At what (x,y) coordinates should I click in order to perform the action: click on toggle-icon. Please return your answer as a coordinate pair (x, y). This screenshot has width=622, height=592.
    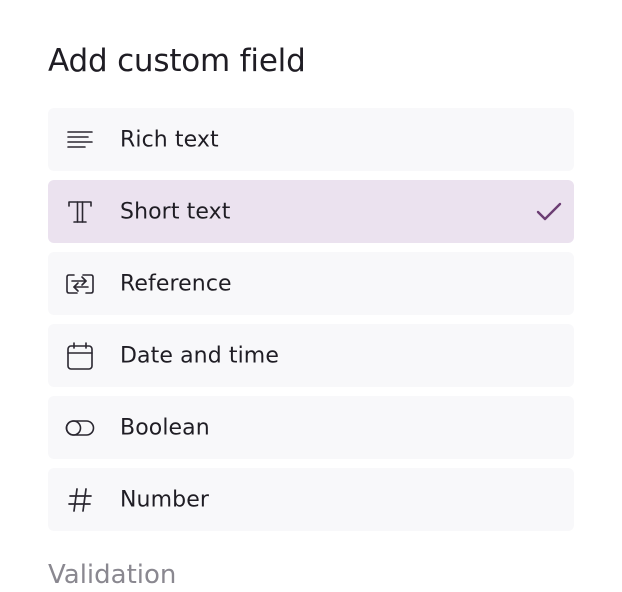
    Looking at the image, I should click on (80, 428).